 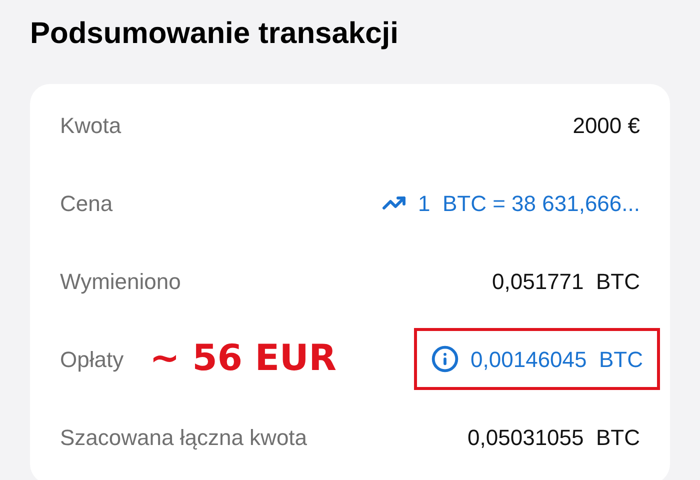 What do you see at coordinates (214, 34) in the screenshot?
I see `page-title: Podsumowanie transakcji` at bounding box center [214, 34].